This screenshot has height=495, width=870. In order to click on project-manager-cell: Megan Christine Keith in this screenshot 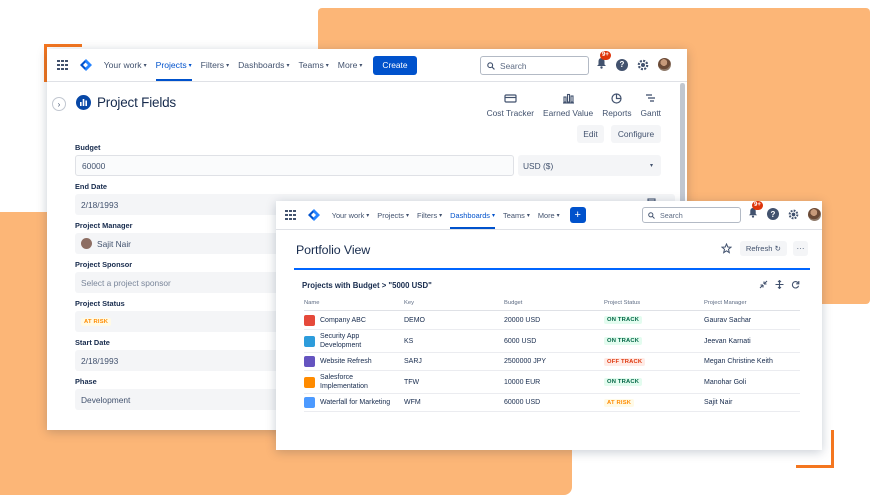, I will do `click(738, 361)`.